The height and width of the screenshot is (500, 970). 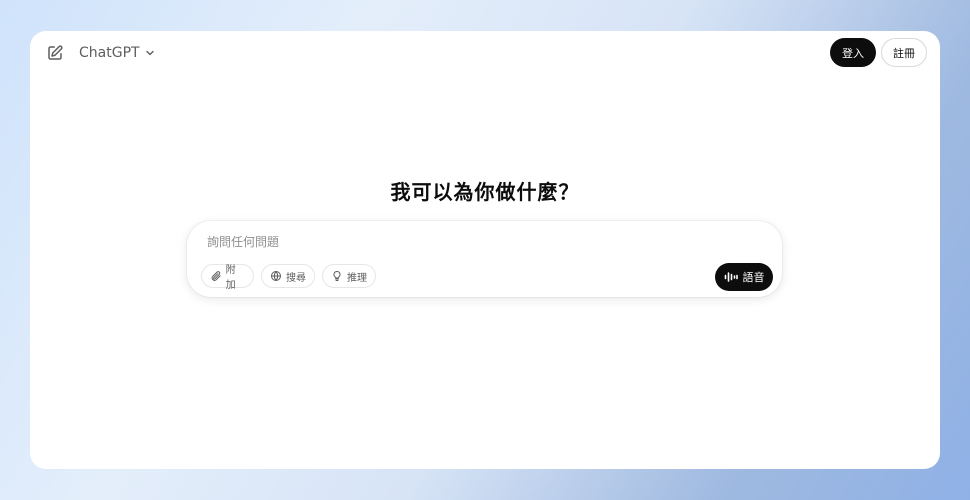 I want to click on attach-button: 附加, so click(x=227, y=277).